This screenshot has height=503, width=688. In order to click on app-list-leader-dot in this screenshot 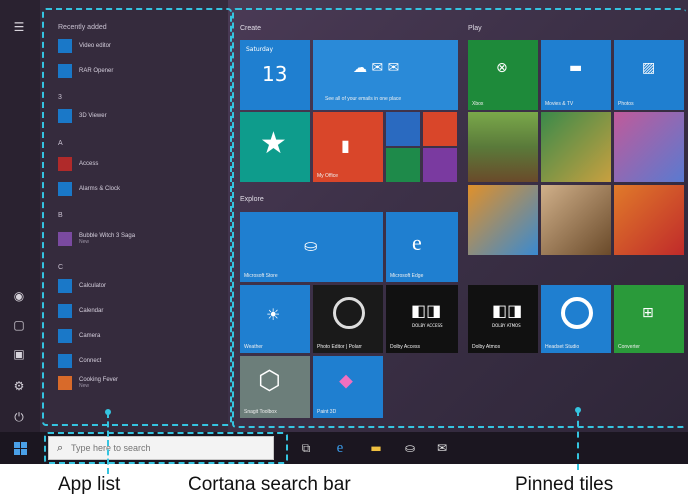, I will do `click(108, 412)`.